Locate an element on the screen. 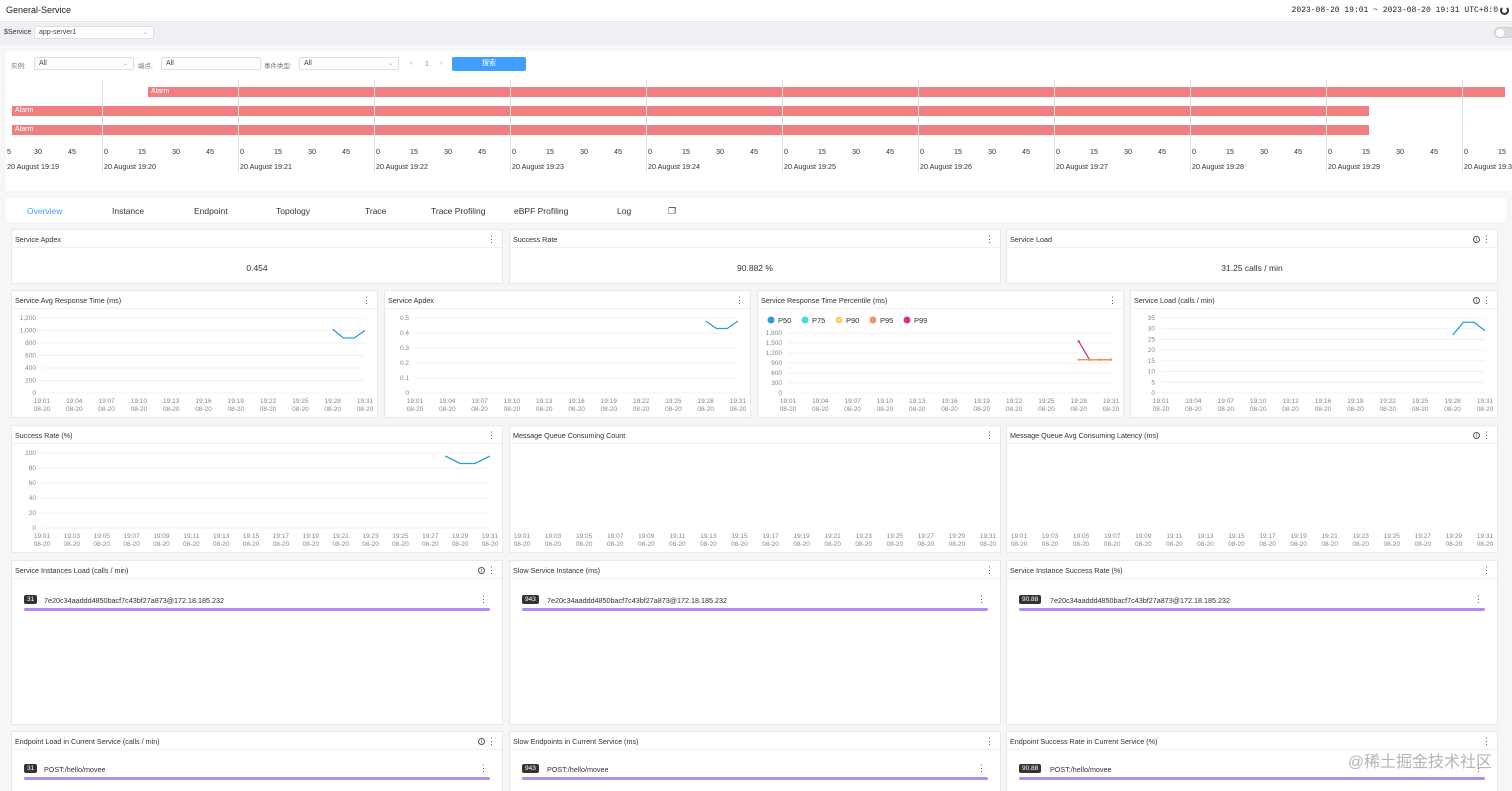 The image size is (1512, 791). event-type-select: All ⌄ is located at coordinates (349, 63).